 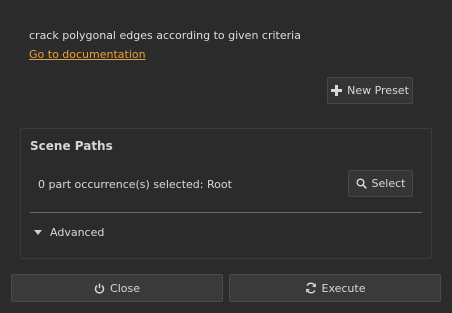 I want to click on documentation-link: Go to documentation, so click(x=87, y=54).